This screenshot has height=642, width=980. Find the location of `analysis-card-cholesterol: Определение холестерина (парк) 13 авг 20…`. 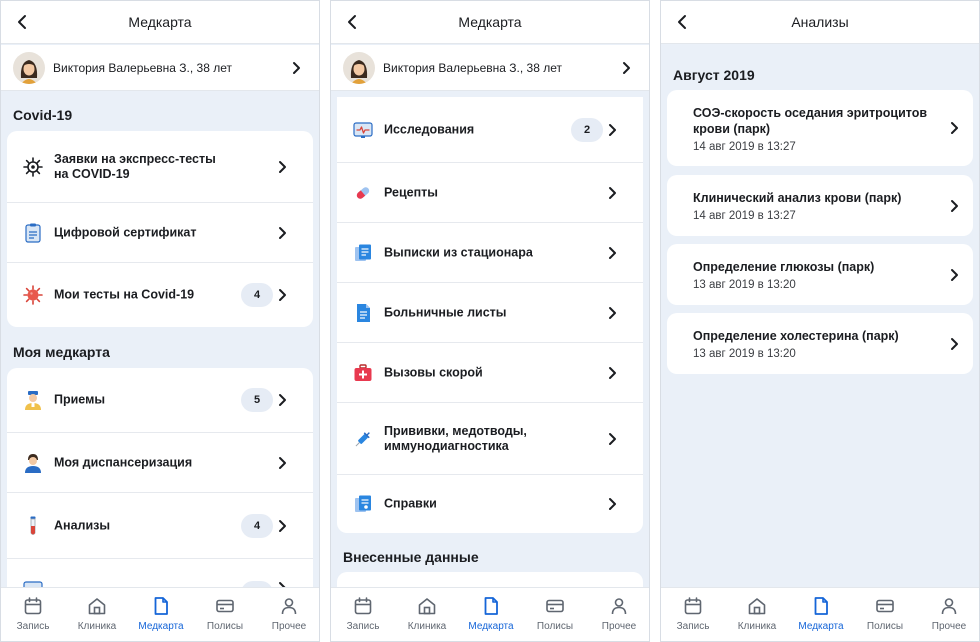

analysis-card-cholesterol: Определение холестерина (парк) 13 авг 20… is located at coordinates (820, 343).